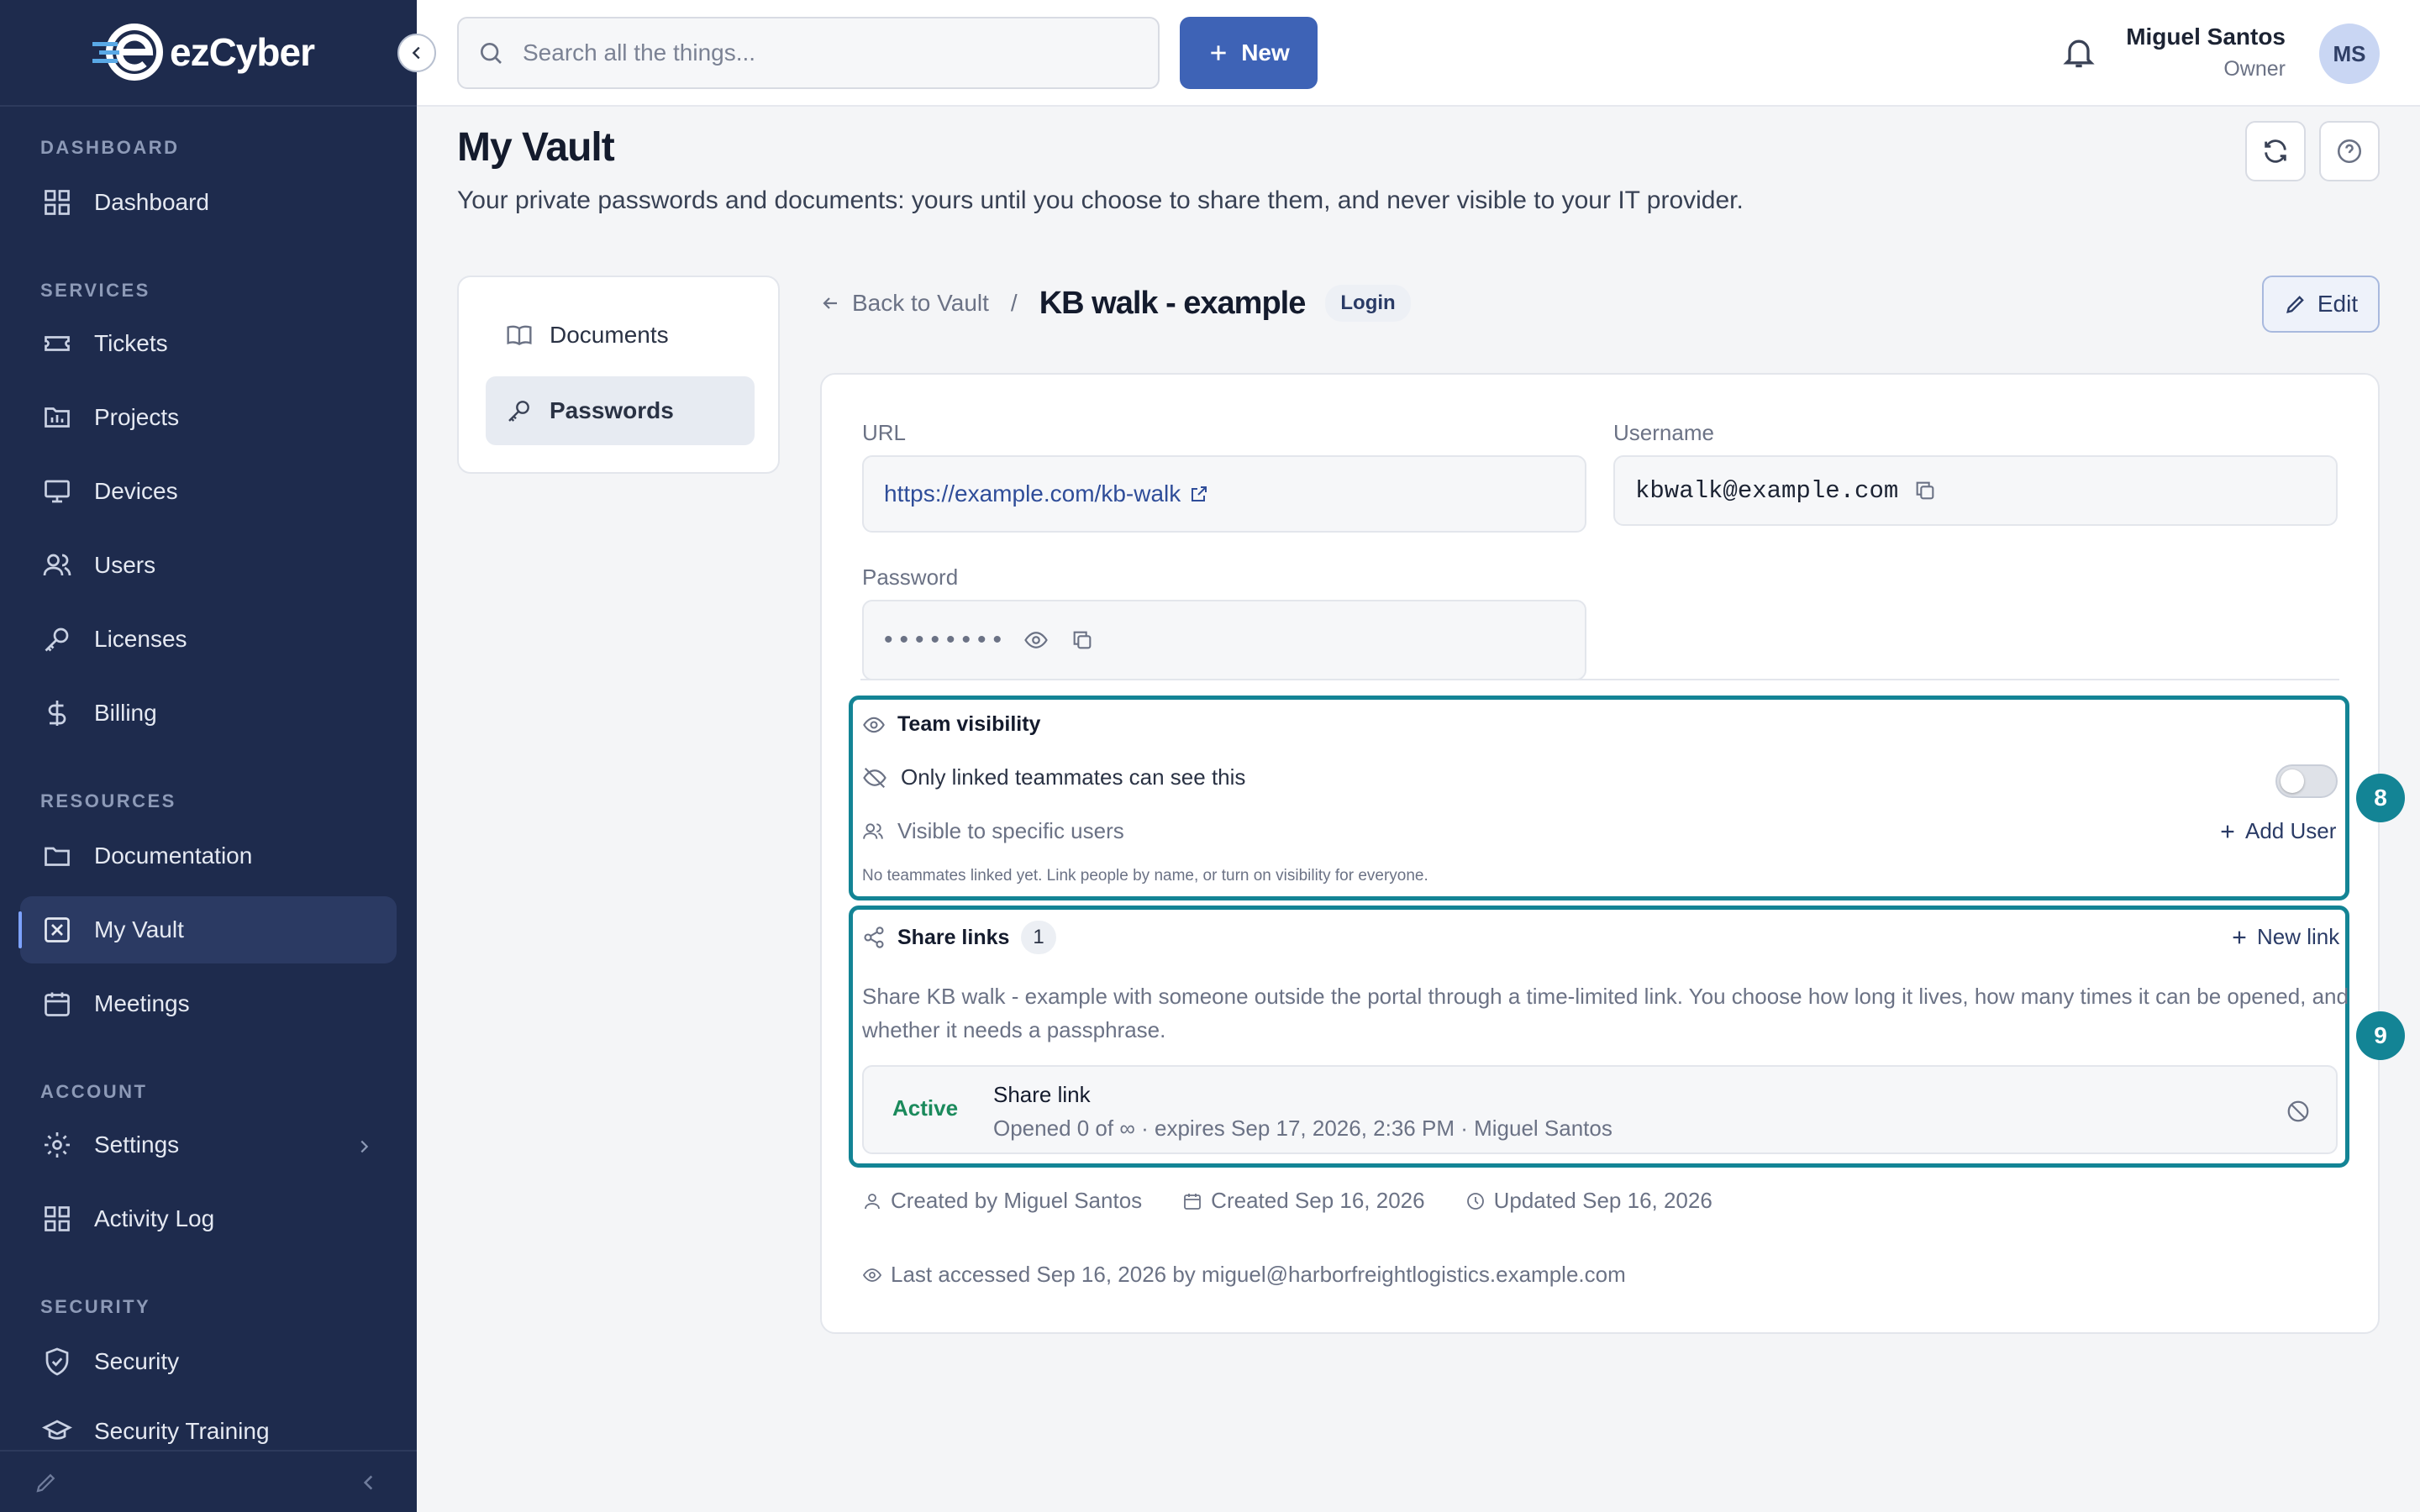 The height and width of the screenshot is (1512, 2420). I want to click on url-value: https://example.com/kb-walk, so click(1032, 493).